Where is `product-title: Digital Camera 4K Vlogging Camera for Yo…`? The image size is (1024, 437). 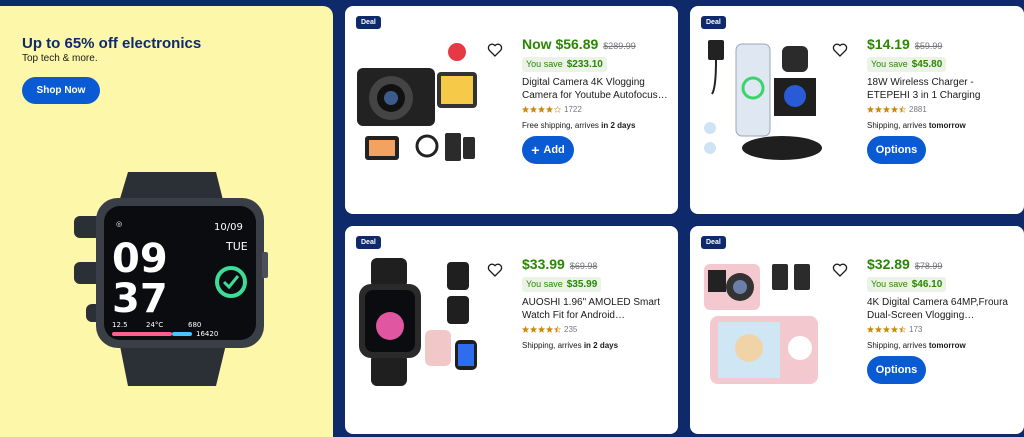
product-title: Digital Camera 4K Vlogging Camera for Yo… is located at coordinates (597, 89).